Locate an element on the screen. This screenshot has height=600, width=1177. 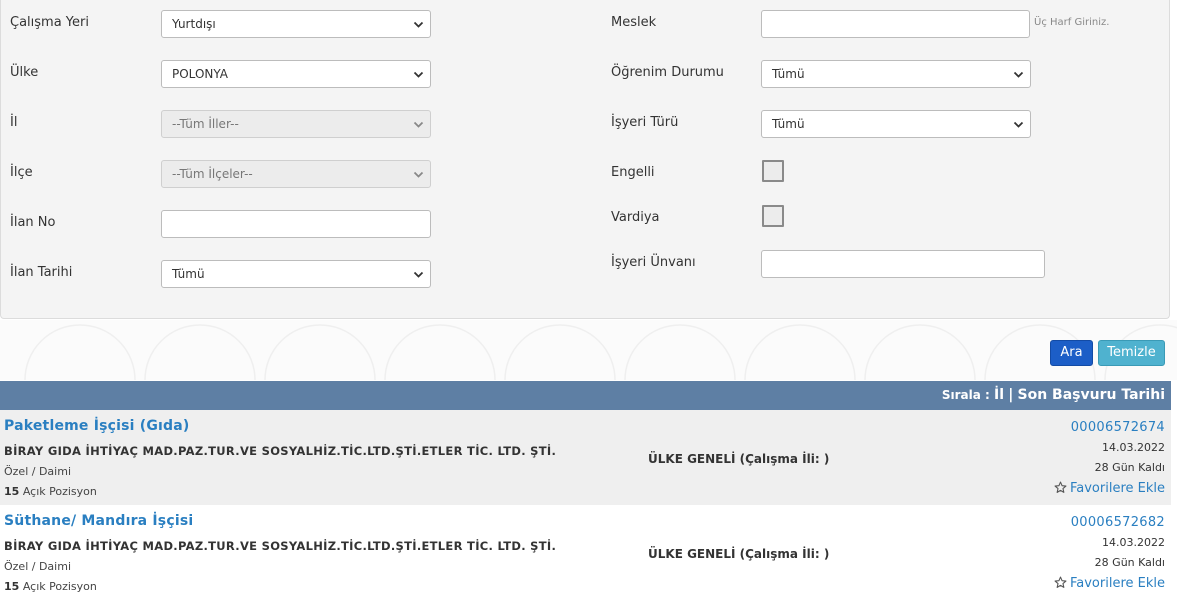
ilan-no-label: İlan No is located at coordinates (33, 222).